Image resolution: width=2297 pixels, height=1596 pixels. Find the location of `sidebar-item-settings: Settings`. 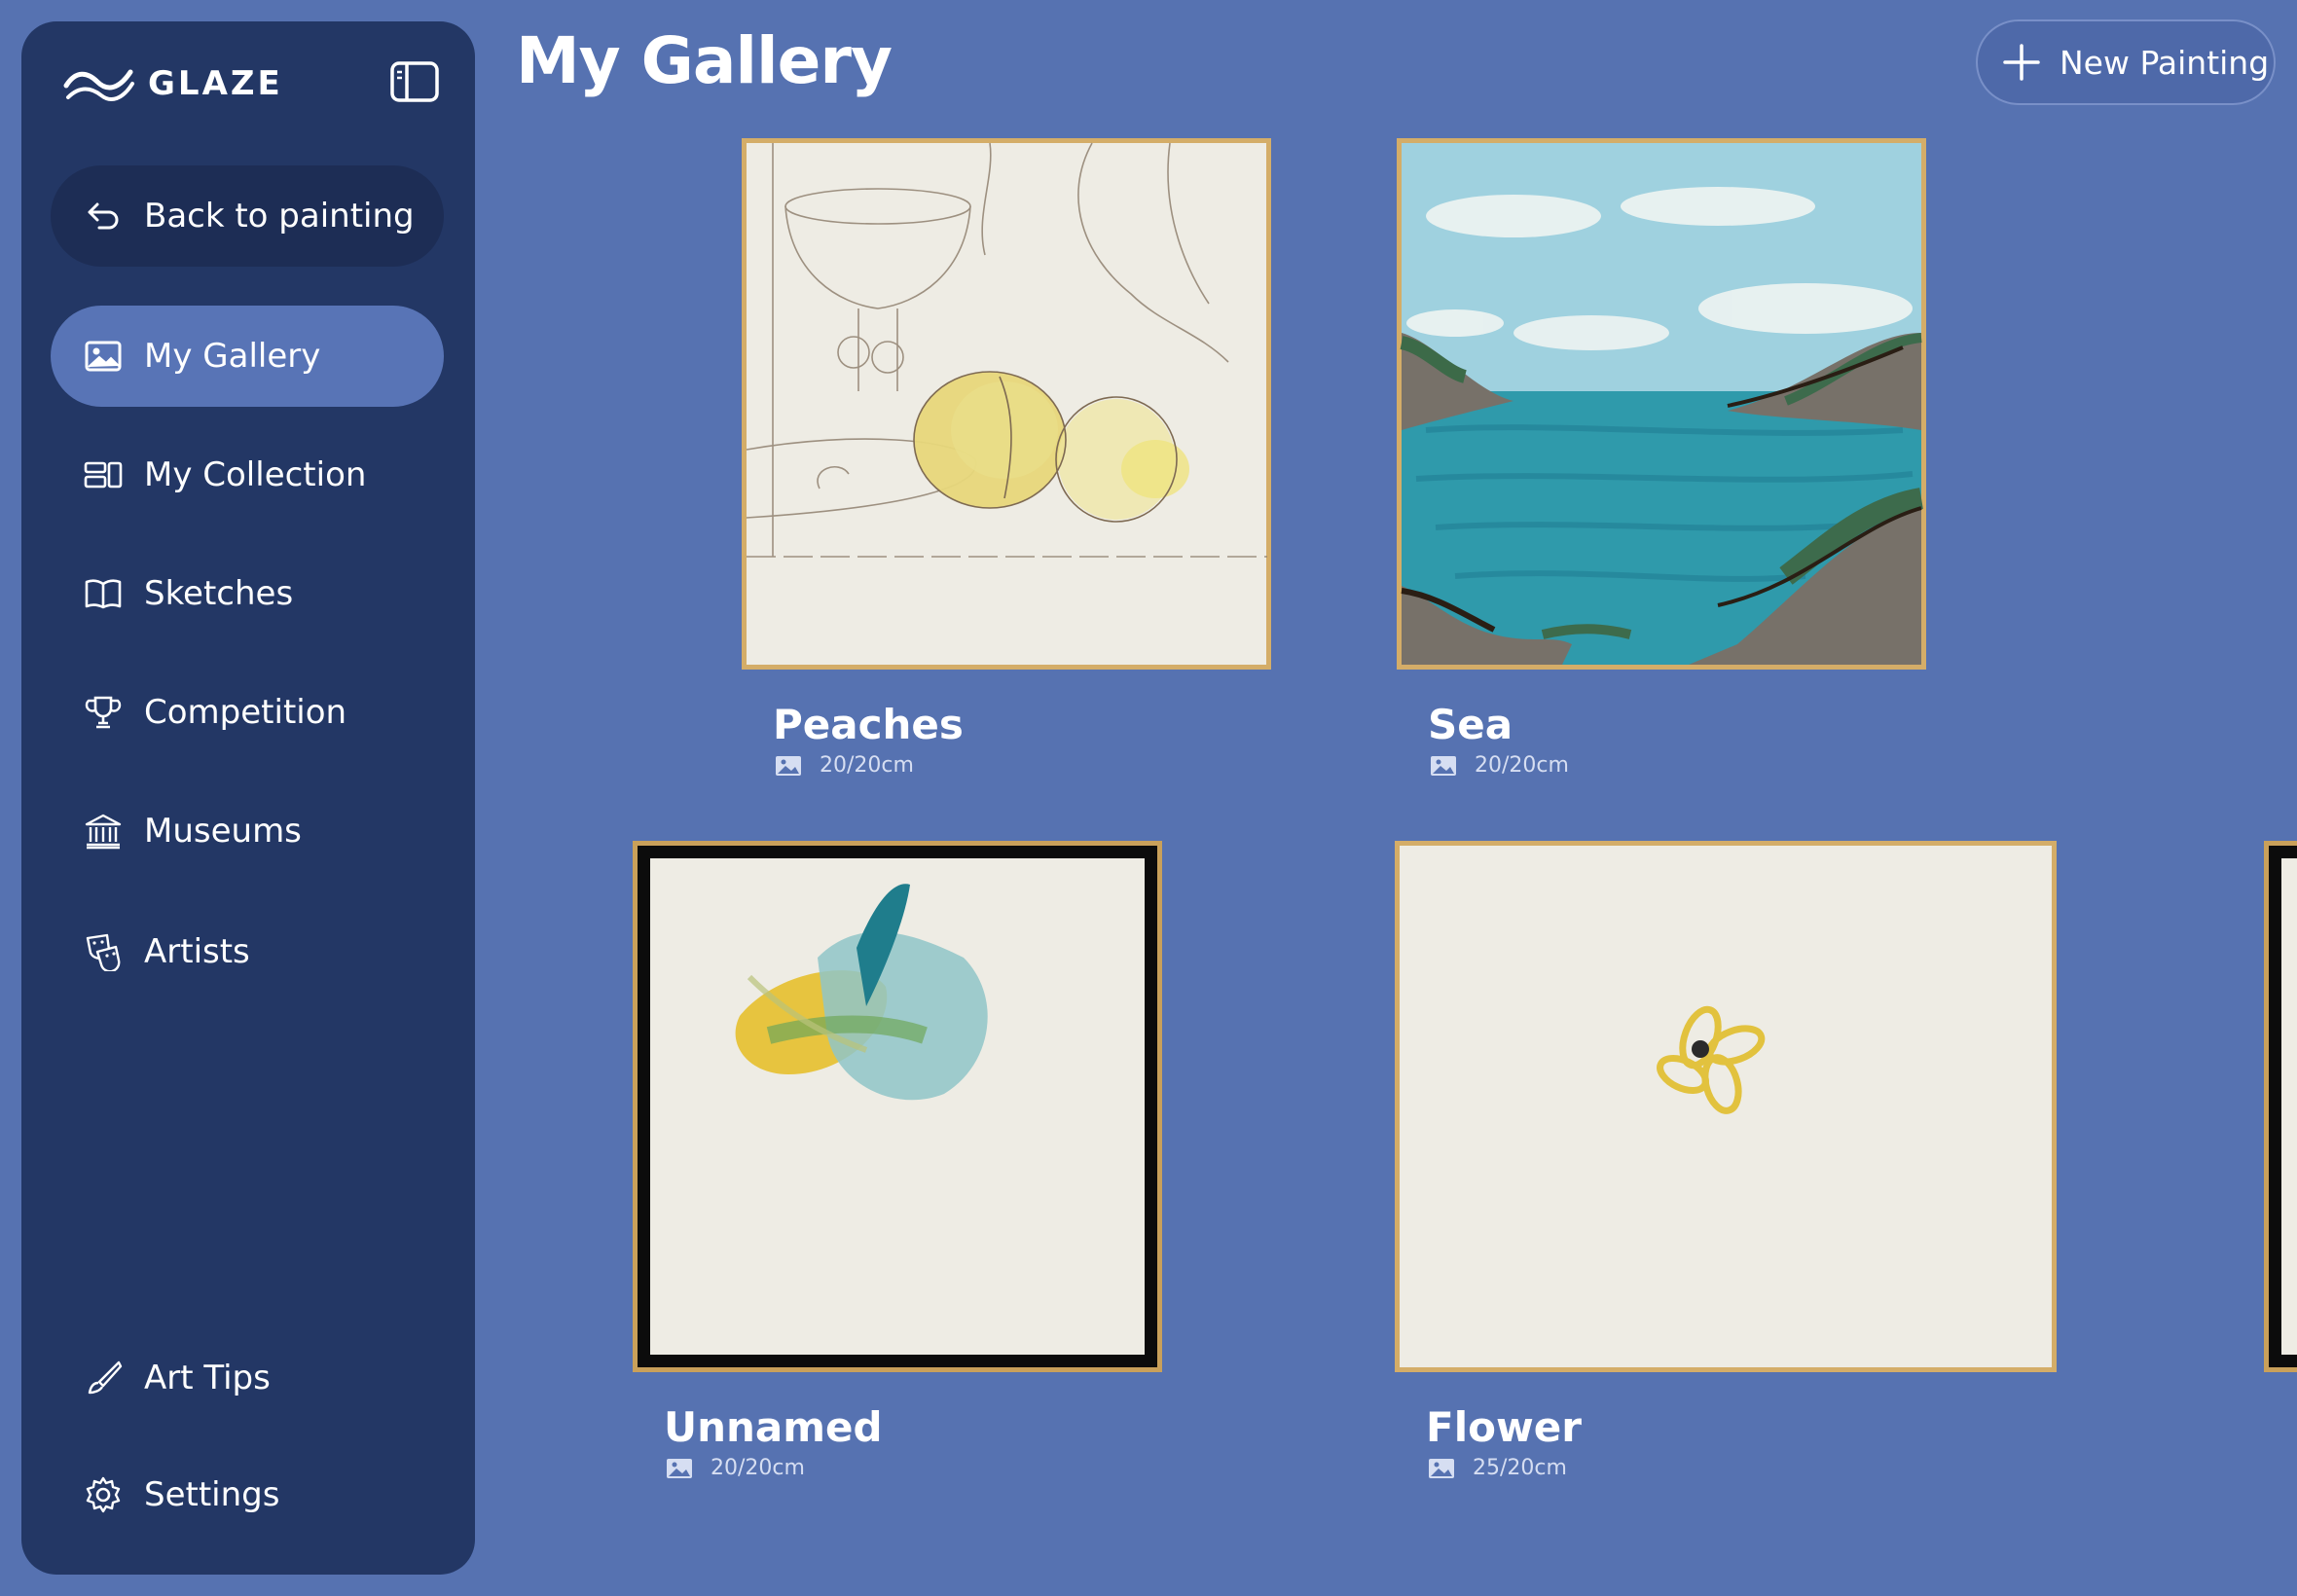

sidebar-item-settings: Settings is located at coordinates (247, 1494).